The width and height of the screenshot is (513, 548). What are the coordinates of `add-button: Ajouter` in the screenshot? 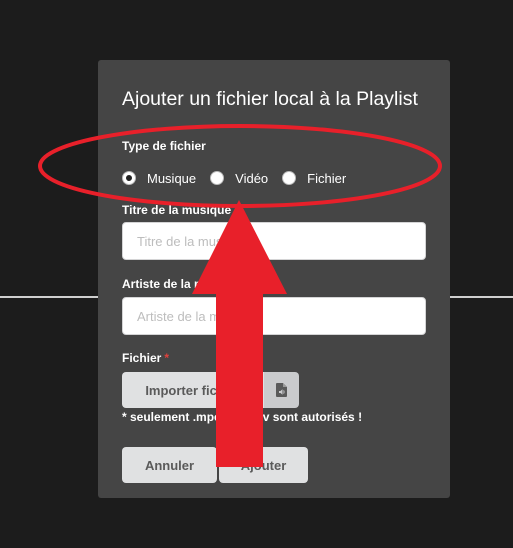 It's located at (263, 465).